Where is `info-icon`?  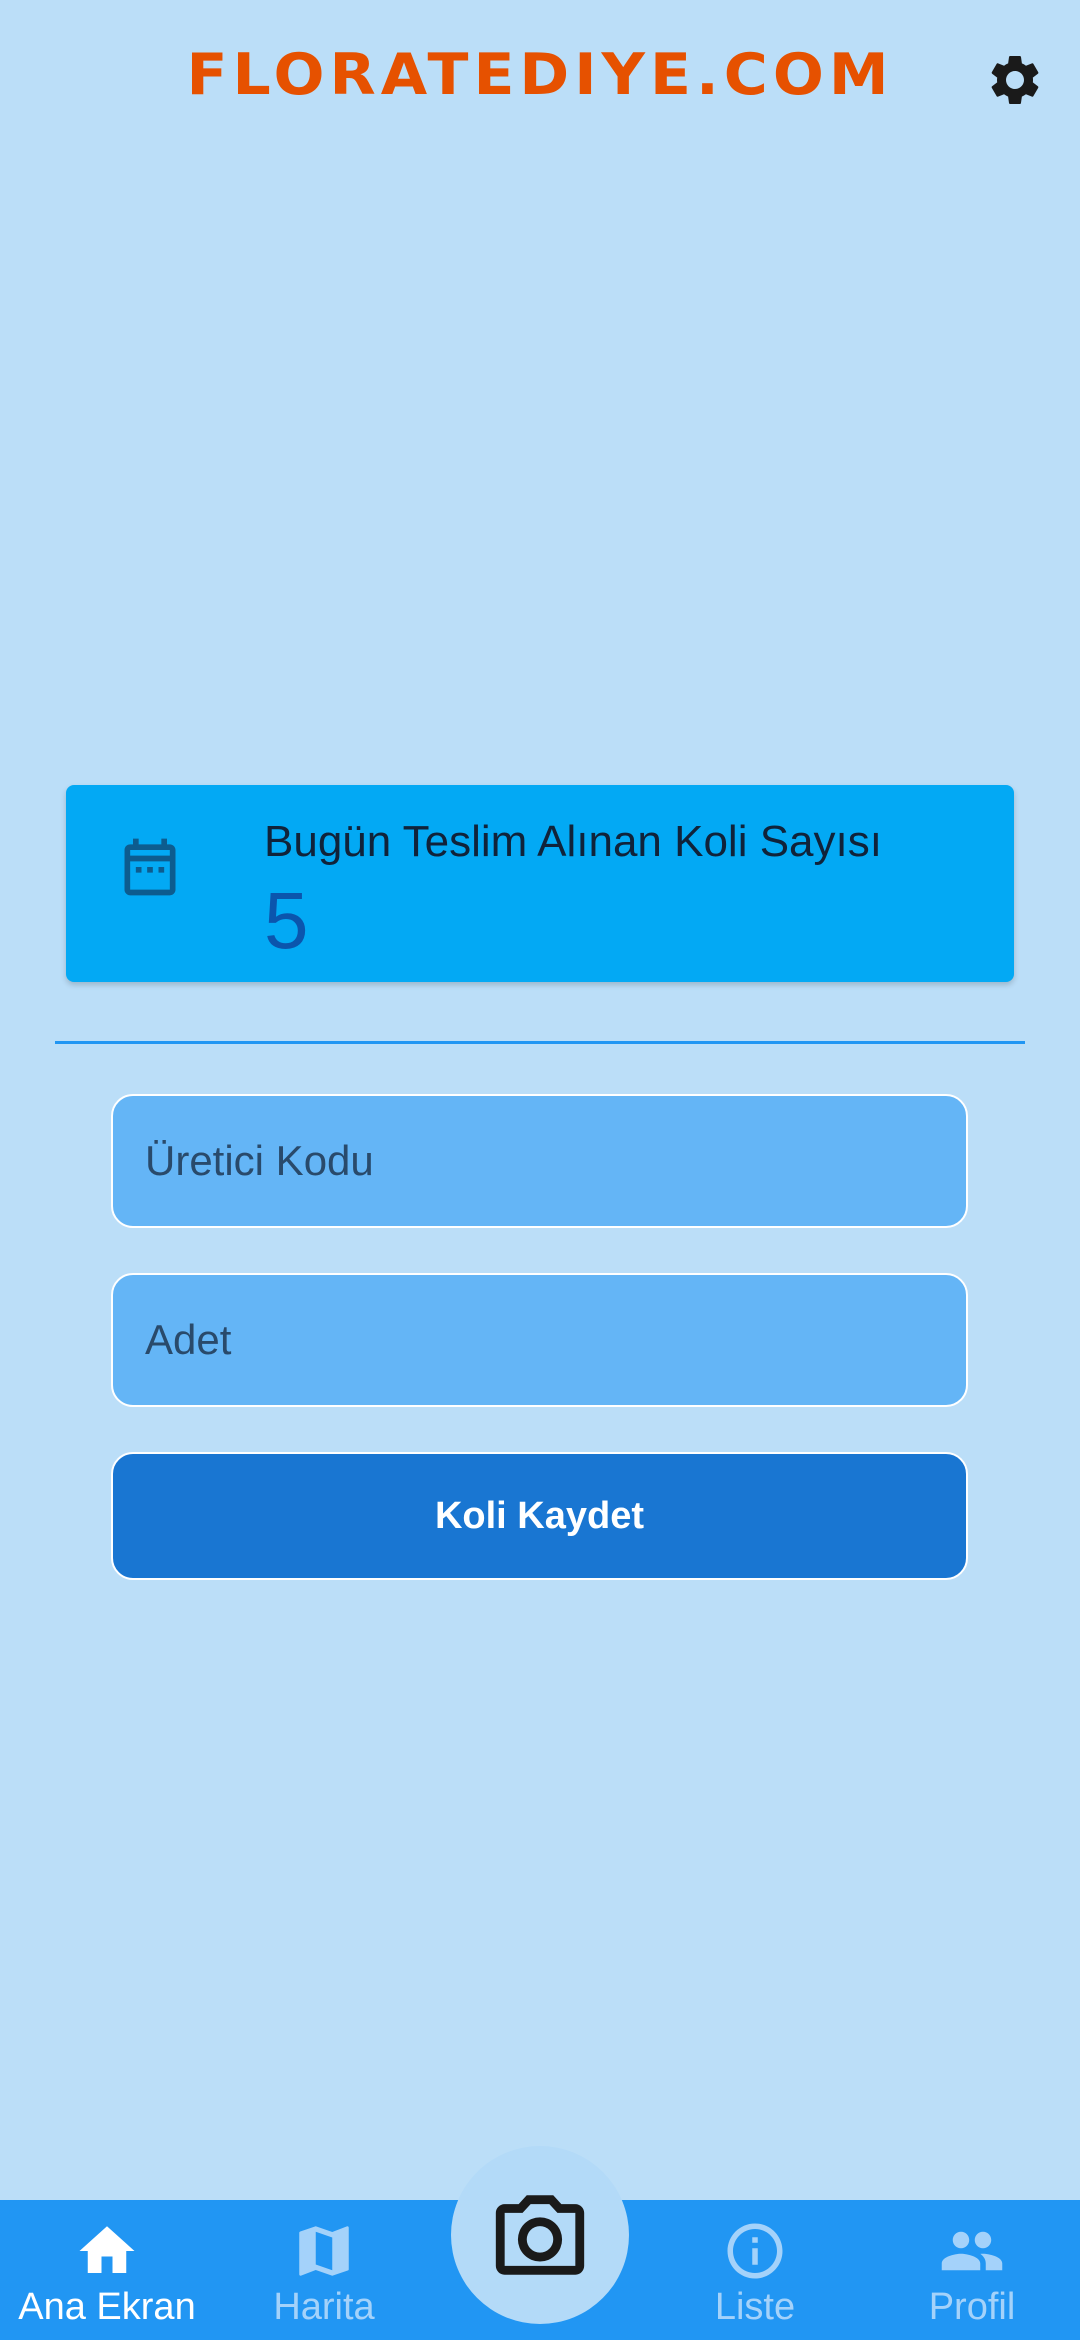 info-icon is located at coordinates (755, 2251).